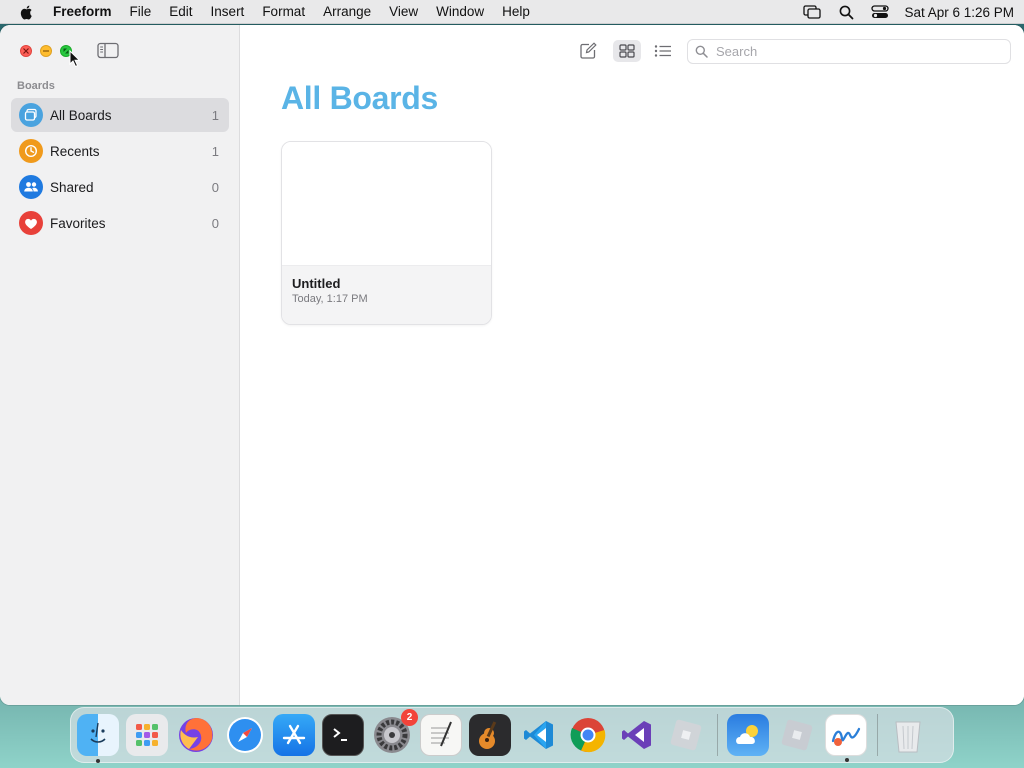 The height and width of the screenshot is (768, 1024). I want to click on freeform-icon, so click(846, 738).